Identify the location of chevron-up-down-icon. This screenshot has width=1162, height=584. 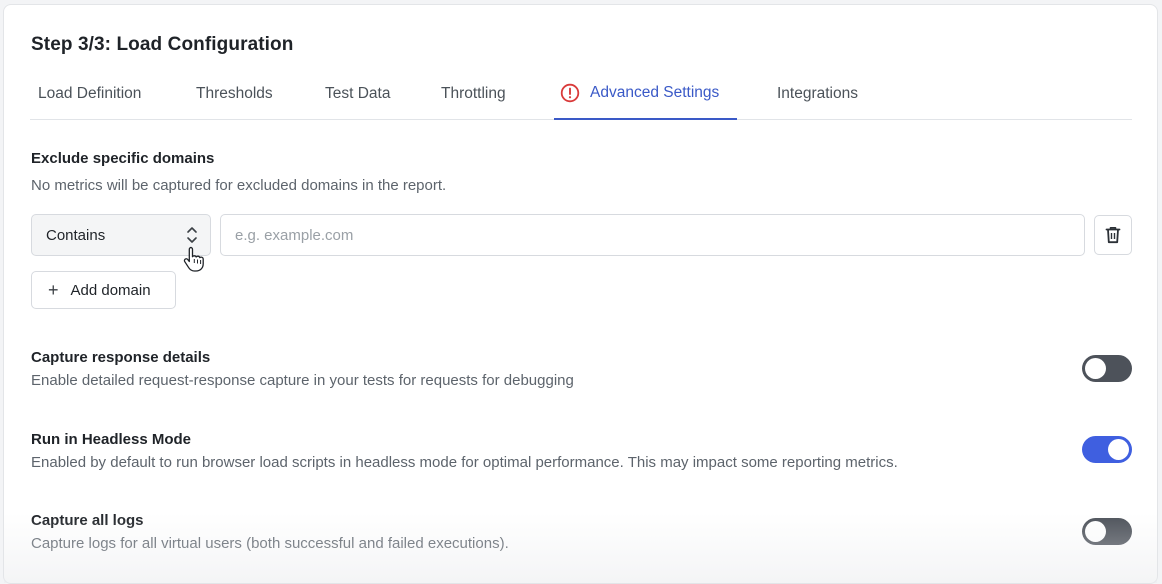
(192, 235).